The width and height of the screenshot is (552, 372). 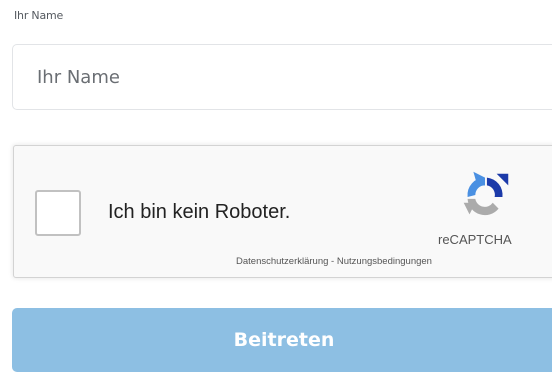 I want to click on recaptcha-brand-text: reCAPTCHA, so click(x=475, y=239).